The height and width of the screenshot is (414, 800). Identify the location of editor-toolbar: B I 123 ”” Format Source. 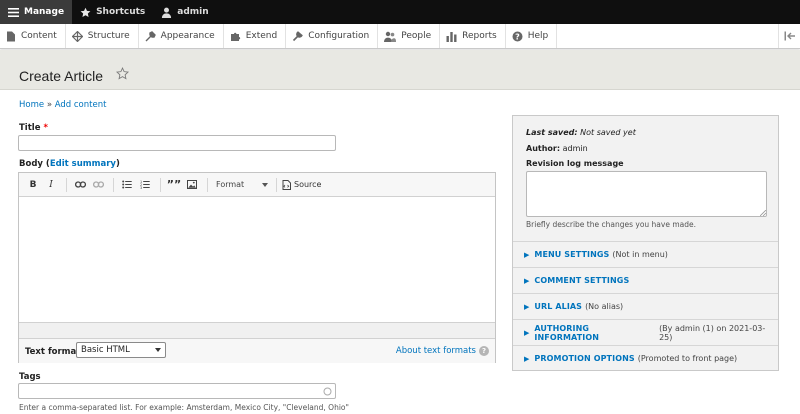
(257, 185).